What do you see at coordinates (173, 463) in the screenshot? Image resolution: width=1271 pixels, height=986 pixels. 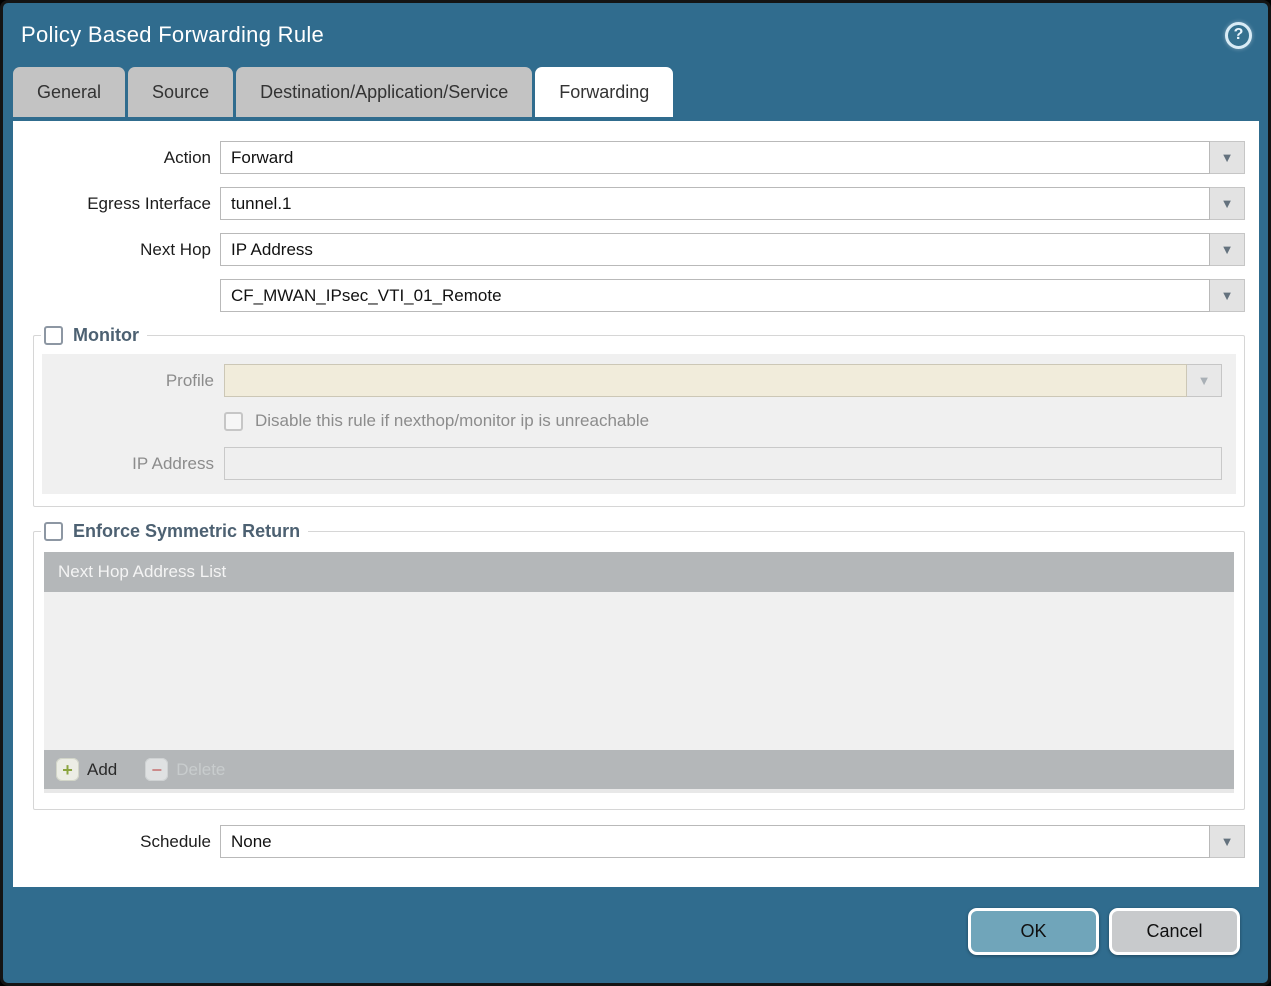 I see `monitor-ip-address-label: IP Address` at bounding box center [173, 463].